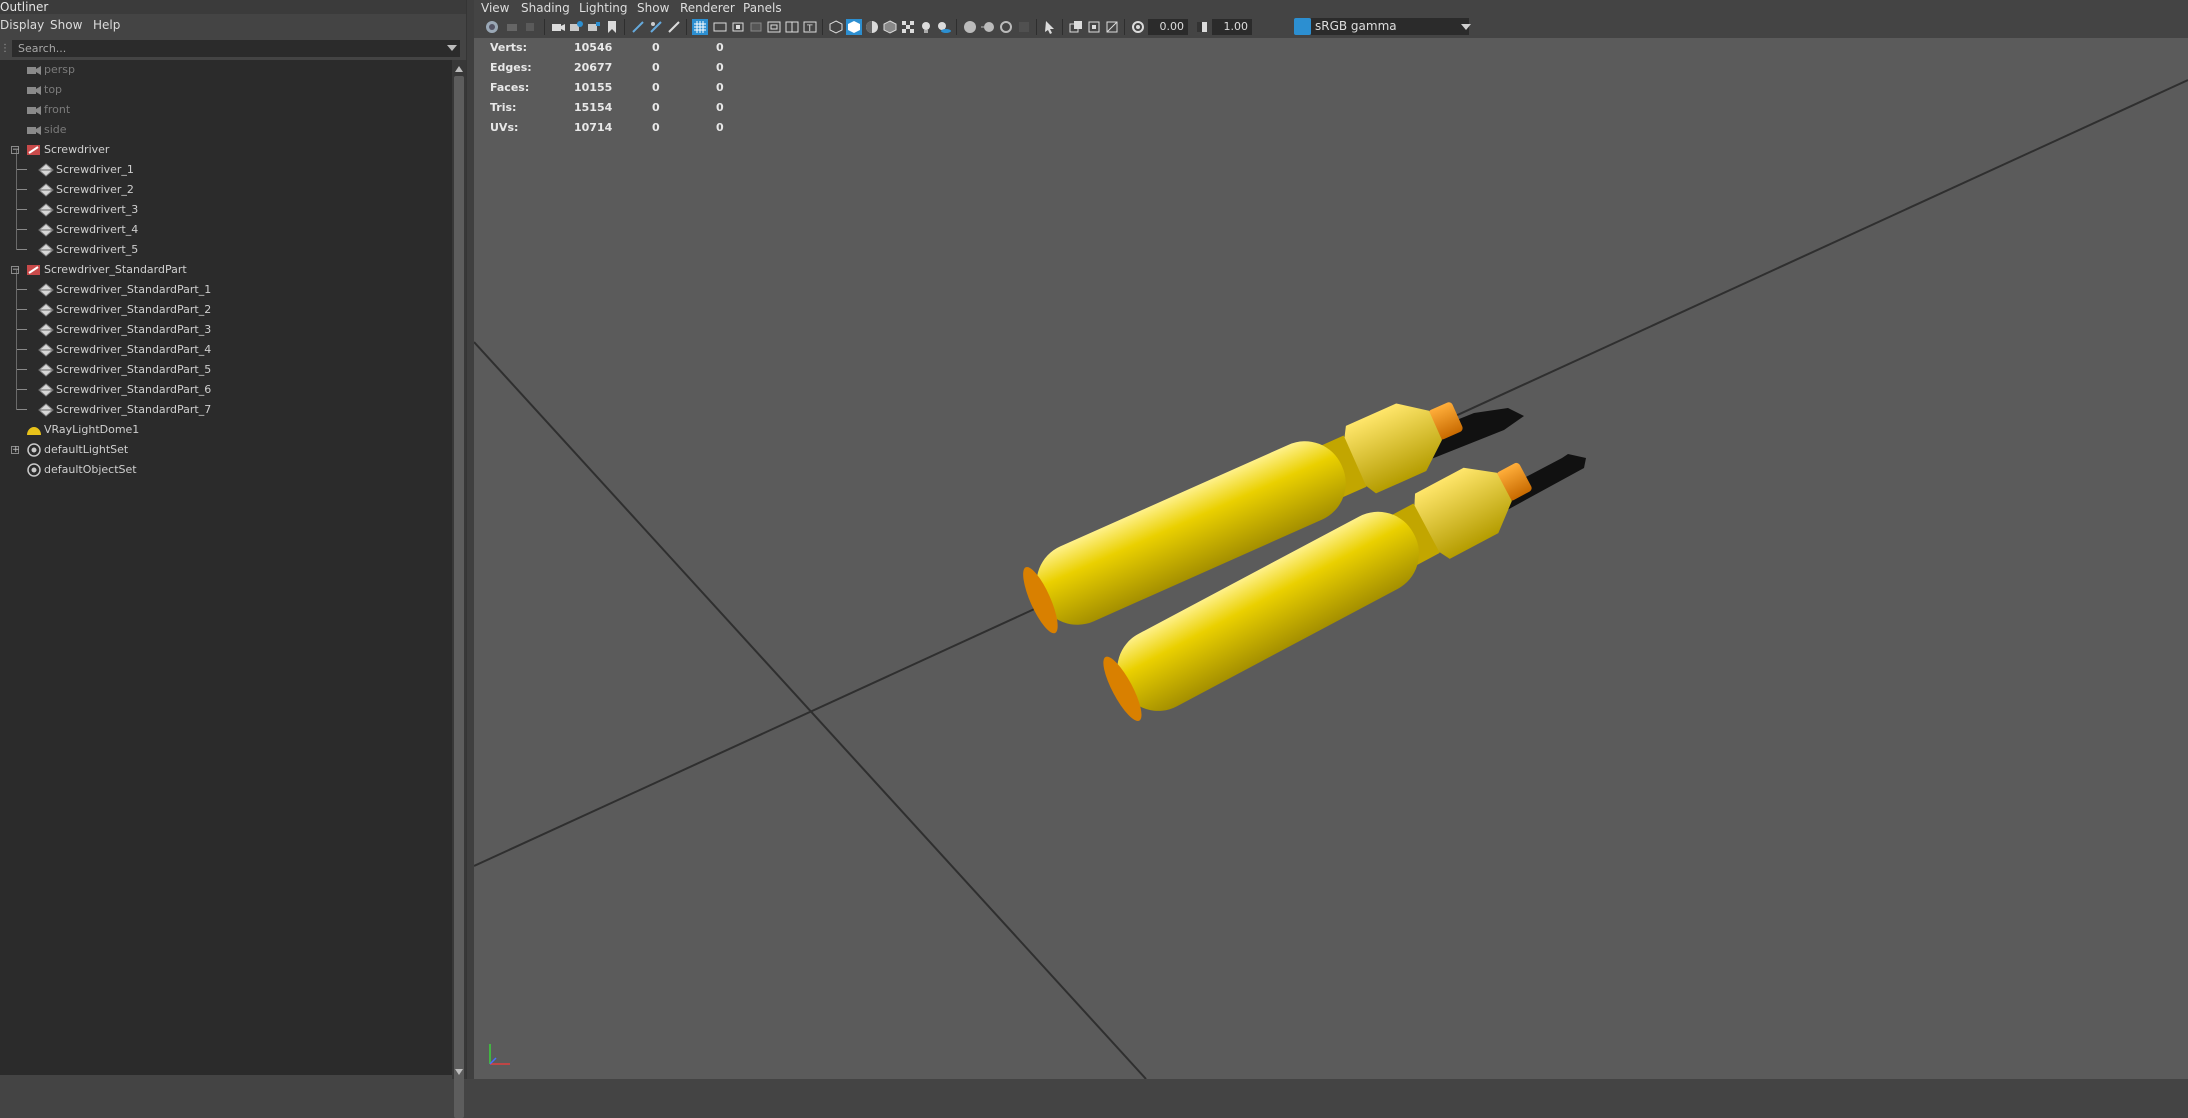  What do you see at coordinates (226, 90) in the screenshot?
I see `outliner-item: top` at bounding box center [226, 90].